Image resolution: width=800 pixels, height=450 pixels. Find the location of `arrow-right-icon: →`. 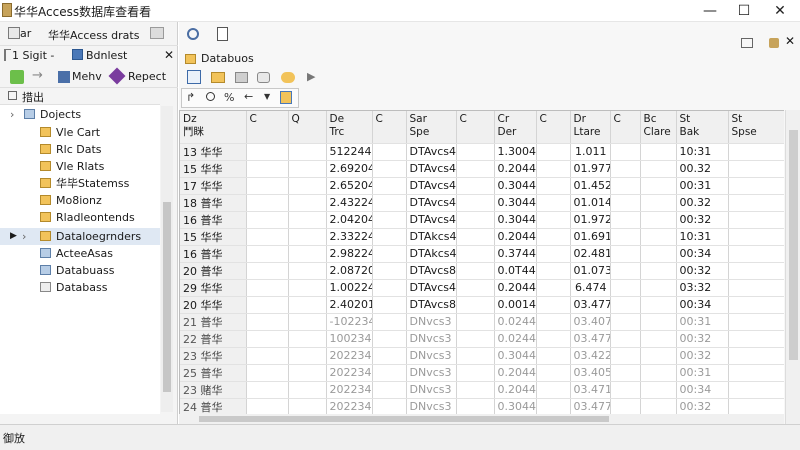

arrow-right-icon: → is located at coordinates (37, 75).